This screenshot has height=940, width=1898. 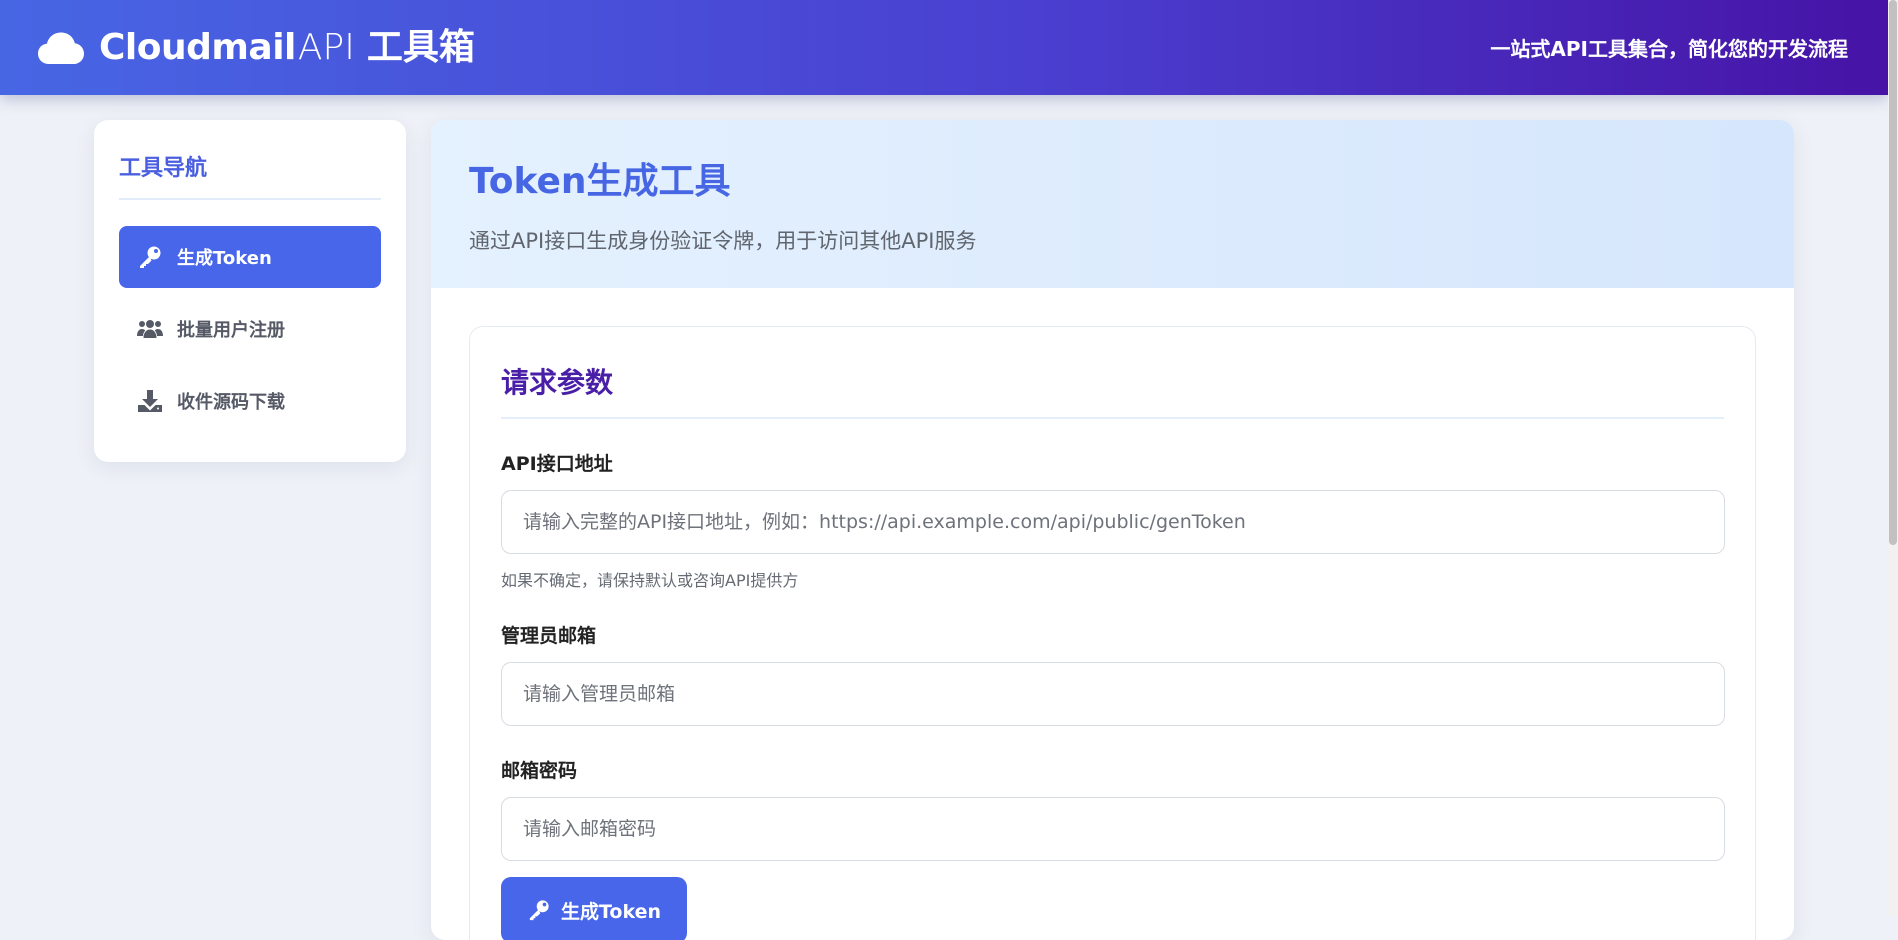 I want to click on api-url-input, so click(x=1113, y=522).